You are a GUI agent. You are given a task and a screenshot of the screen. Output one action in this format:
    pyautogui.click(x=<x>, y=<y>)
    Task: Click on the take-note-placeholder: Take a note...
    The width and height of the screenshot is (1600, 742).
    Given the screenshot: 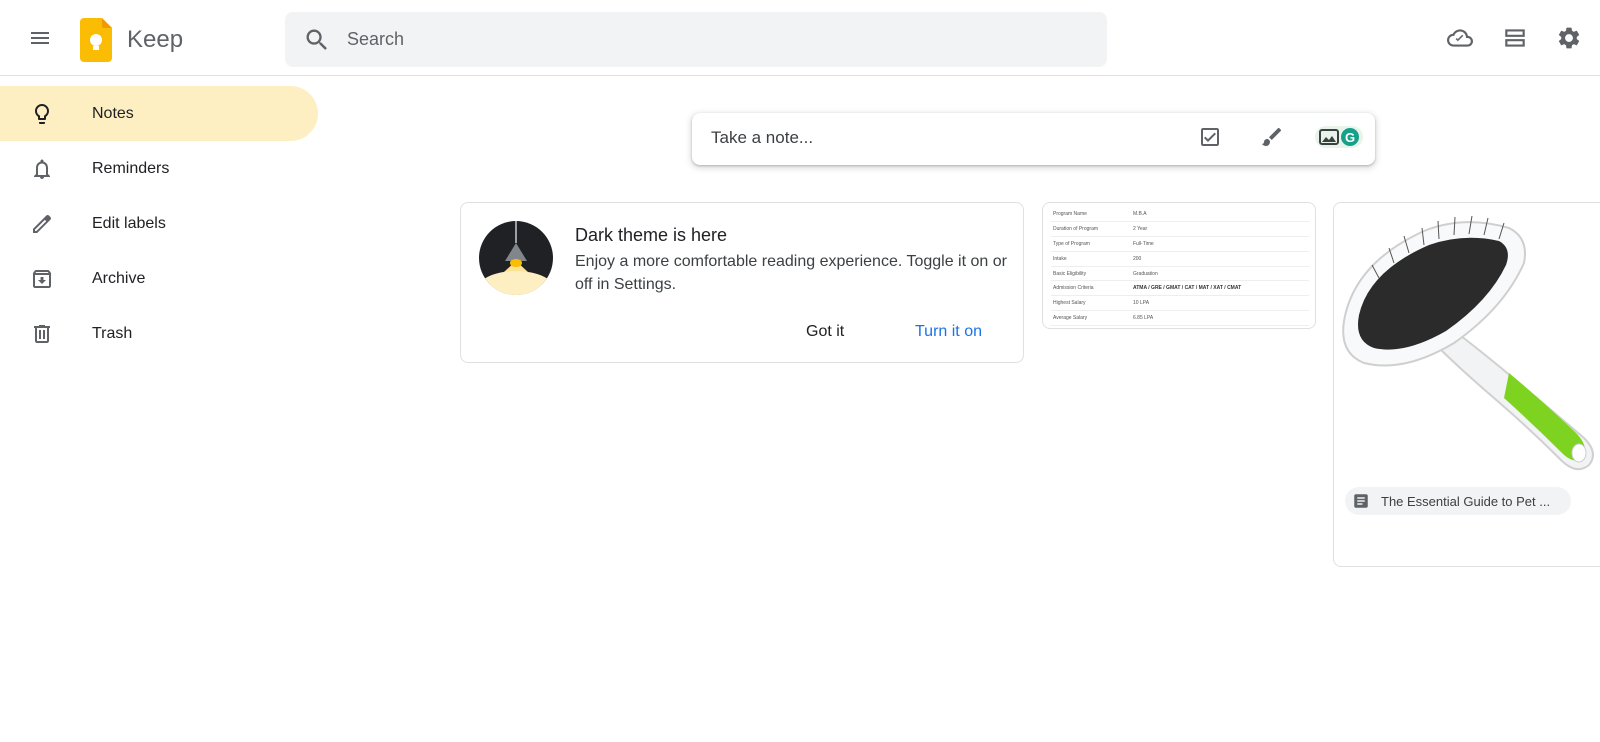 What is the action you would take?
    pyautogui.click(x=762, y=138)
    